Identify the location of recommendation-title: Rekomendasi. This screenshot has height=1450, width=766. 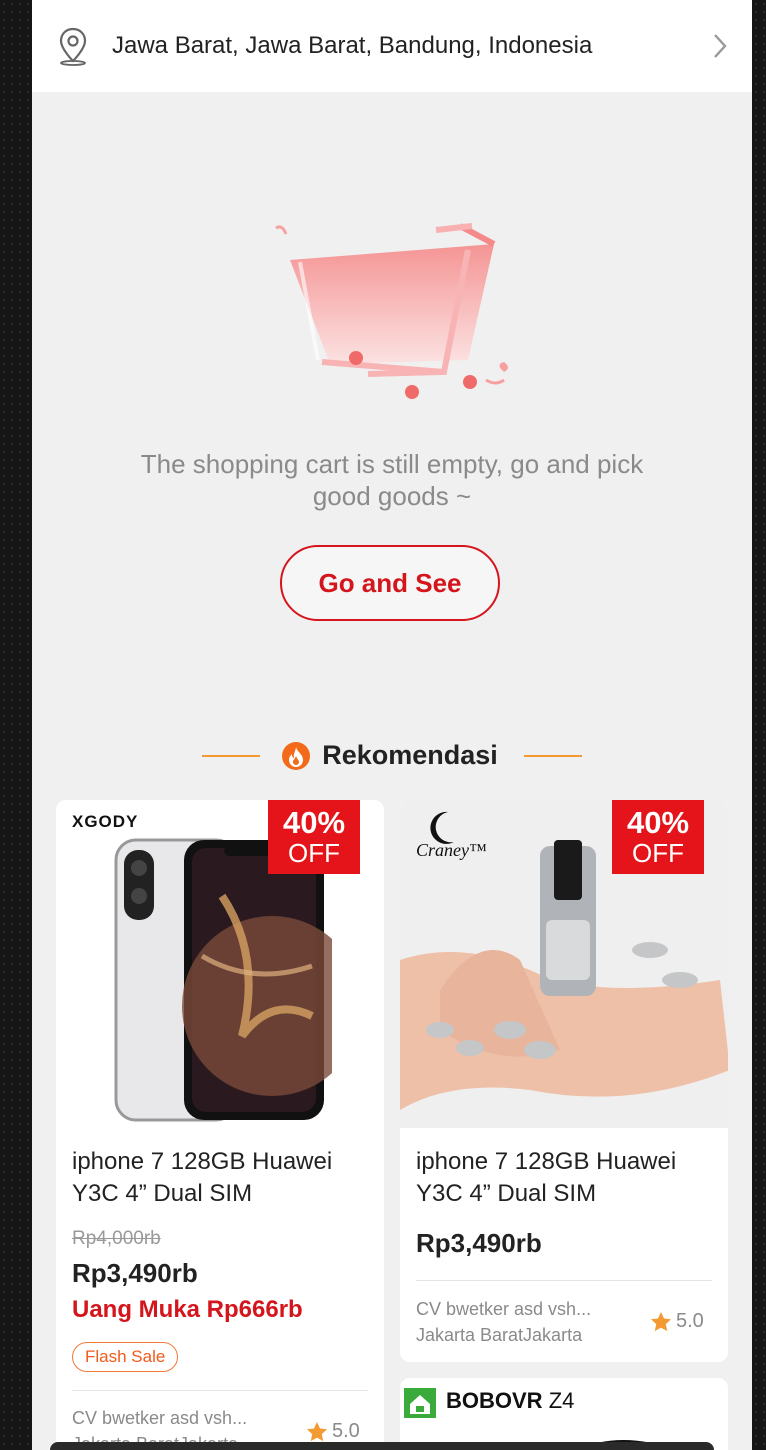
(410, 755).